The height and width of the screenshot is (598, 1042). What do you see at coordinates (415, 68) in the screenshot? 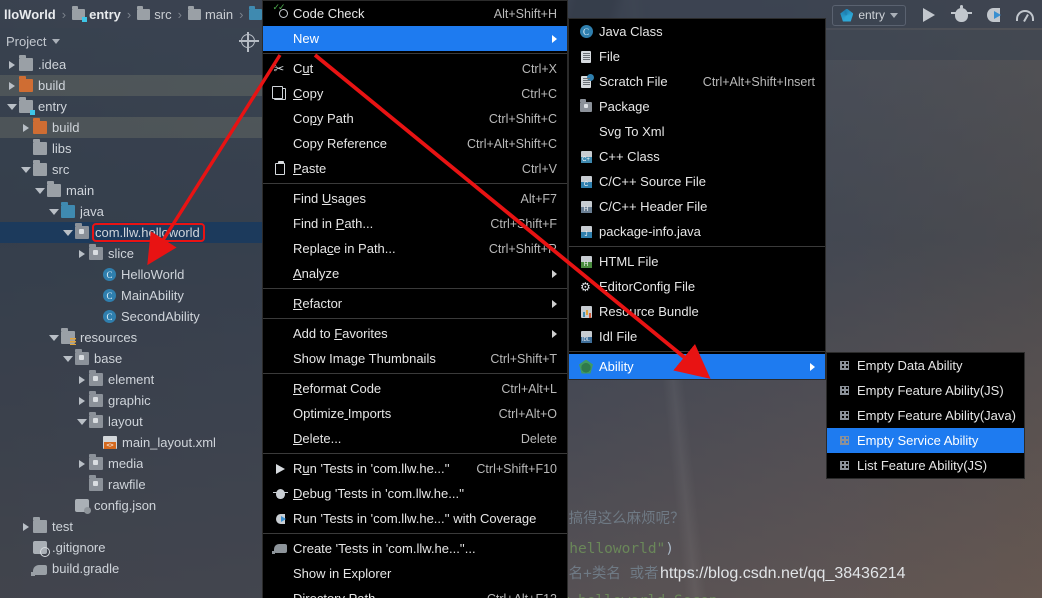
I see `menu-item-cut: ✂ Cut Ctrl+X` at bounding box center [415, 68].